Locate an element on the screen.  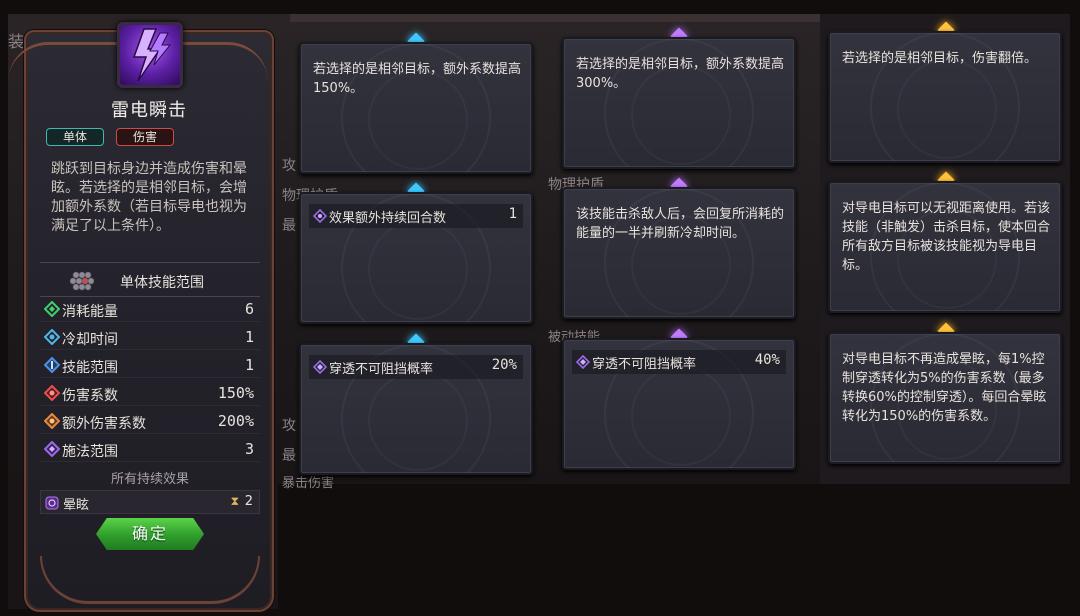
cooldown-icon is located at coordinates (52, 337).